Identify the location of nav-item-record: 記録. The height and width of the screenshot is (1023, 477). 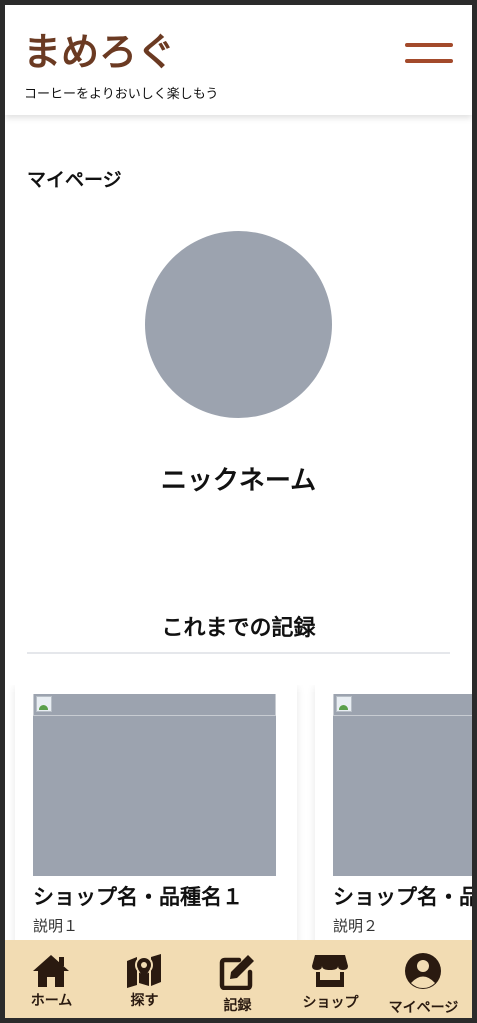
(237, 979).